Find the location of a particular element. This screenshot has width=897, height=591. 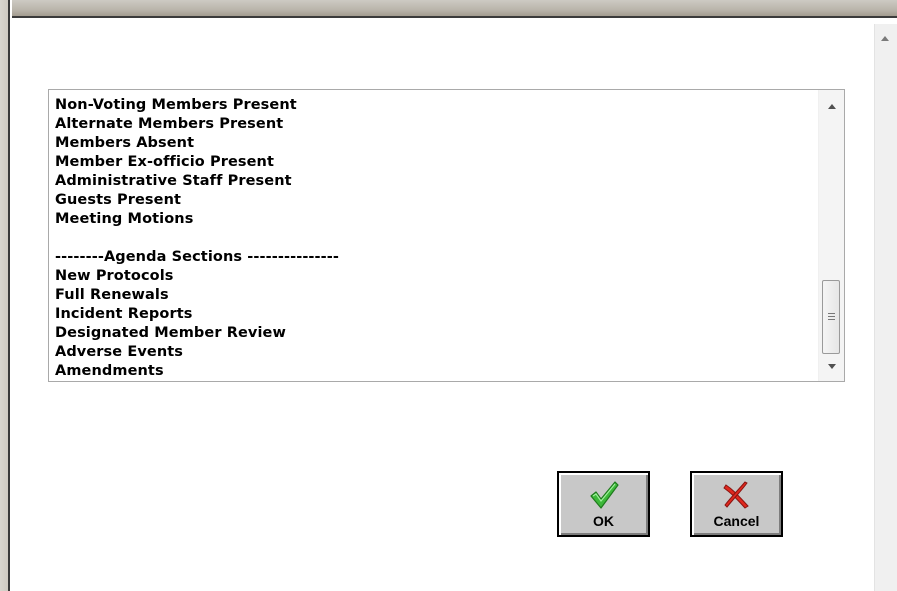

scroll-down-arrow-icon is located at coordinates (832, 366).